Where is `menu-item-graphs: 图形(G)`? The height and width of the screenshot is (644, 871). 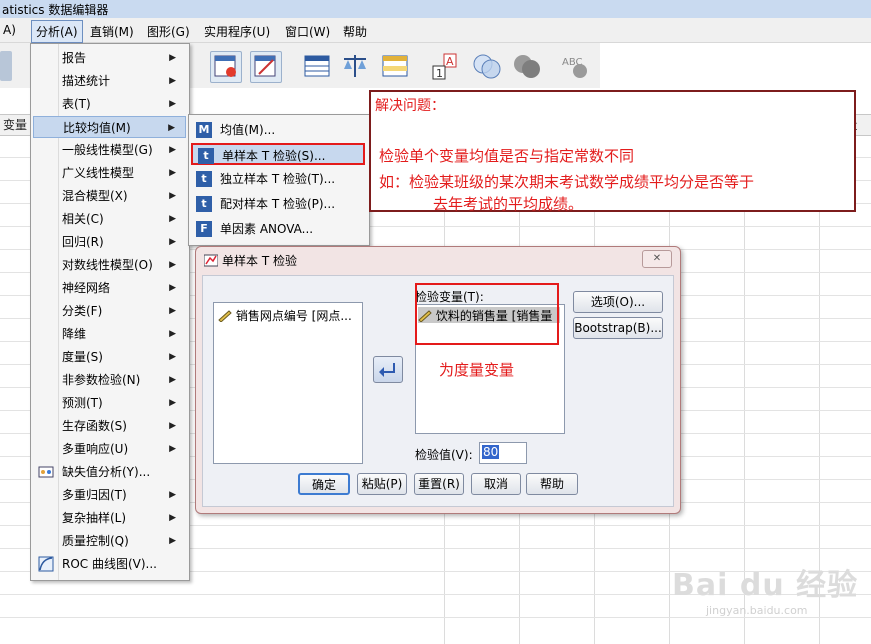
menu-item-graphs: 图形(G) is located at coordinates (168, 31).